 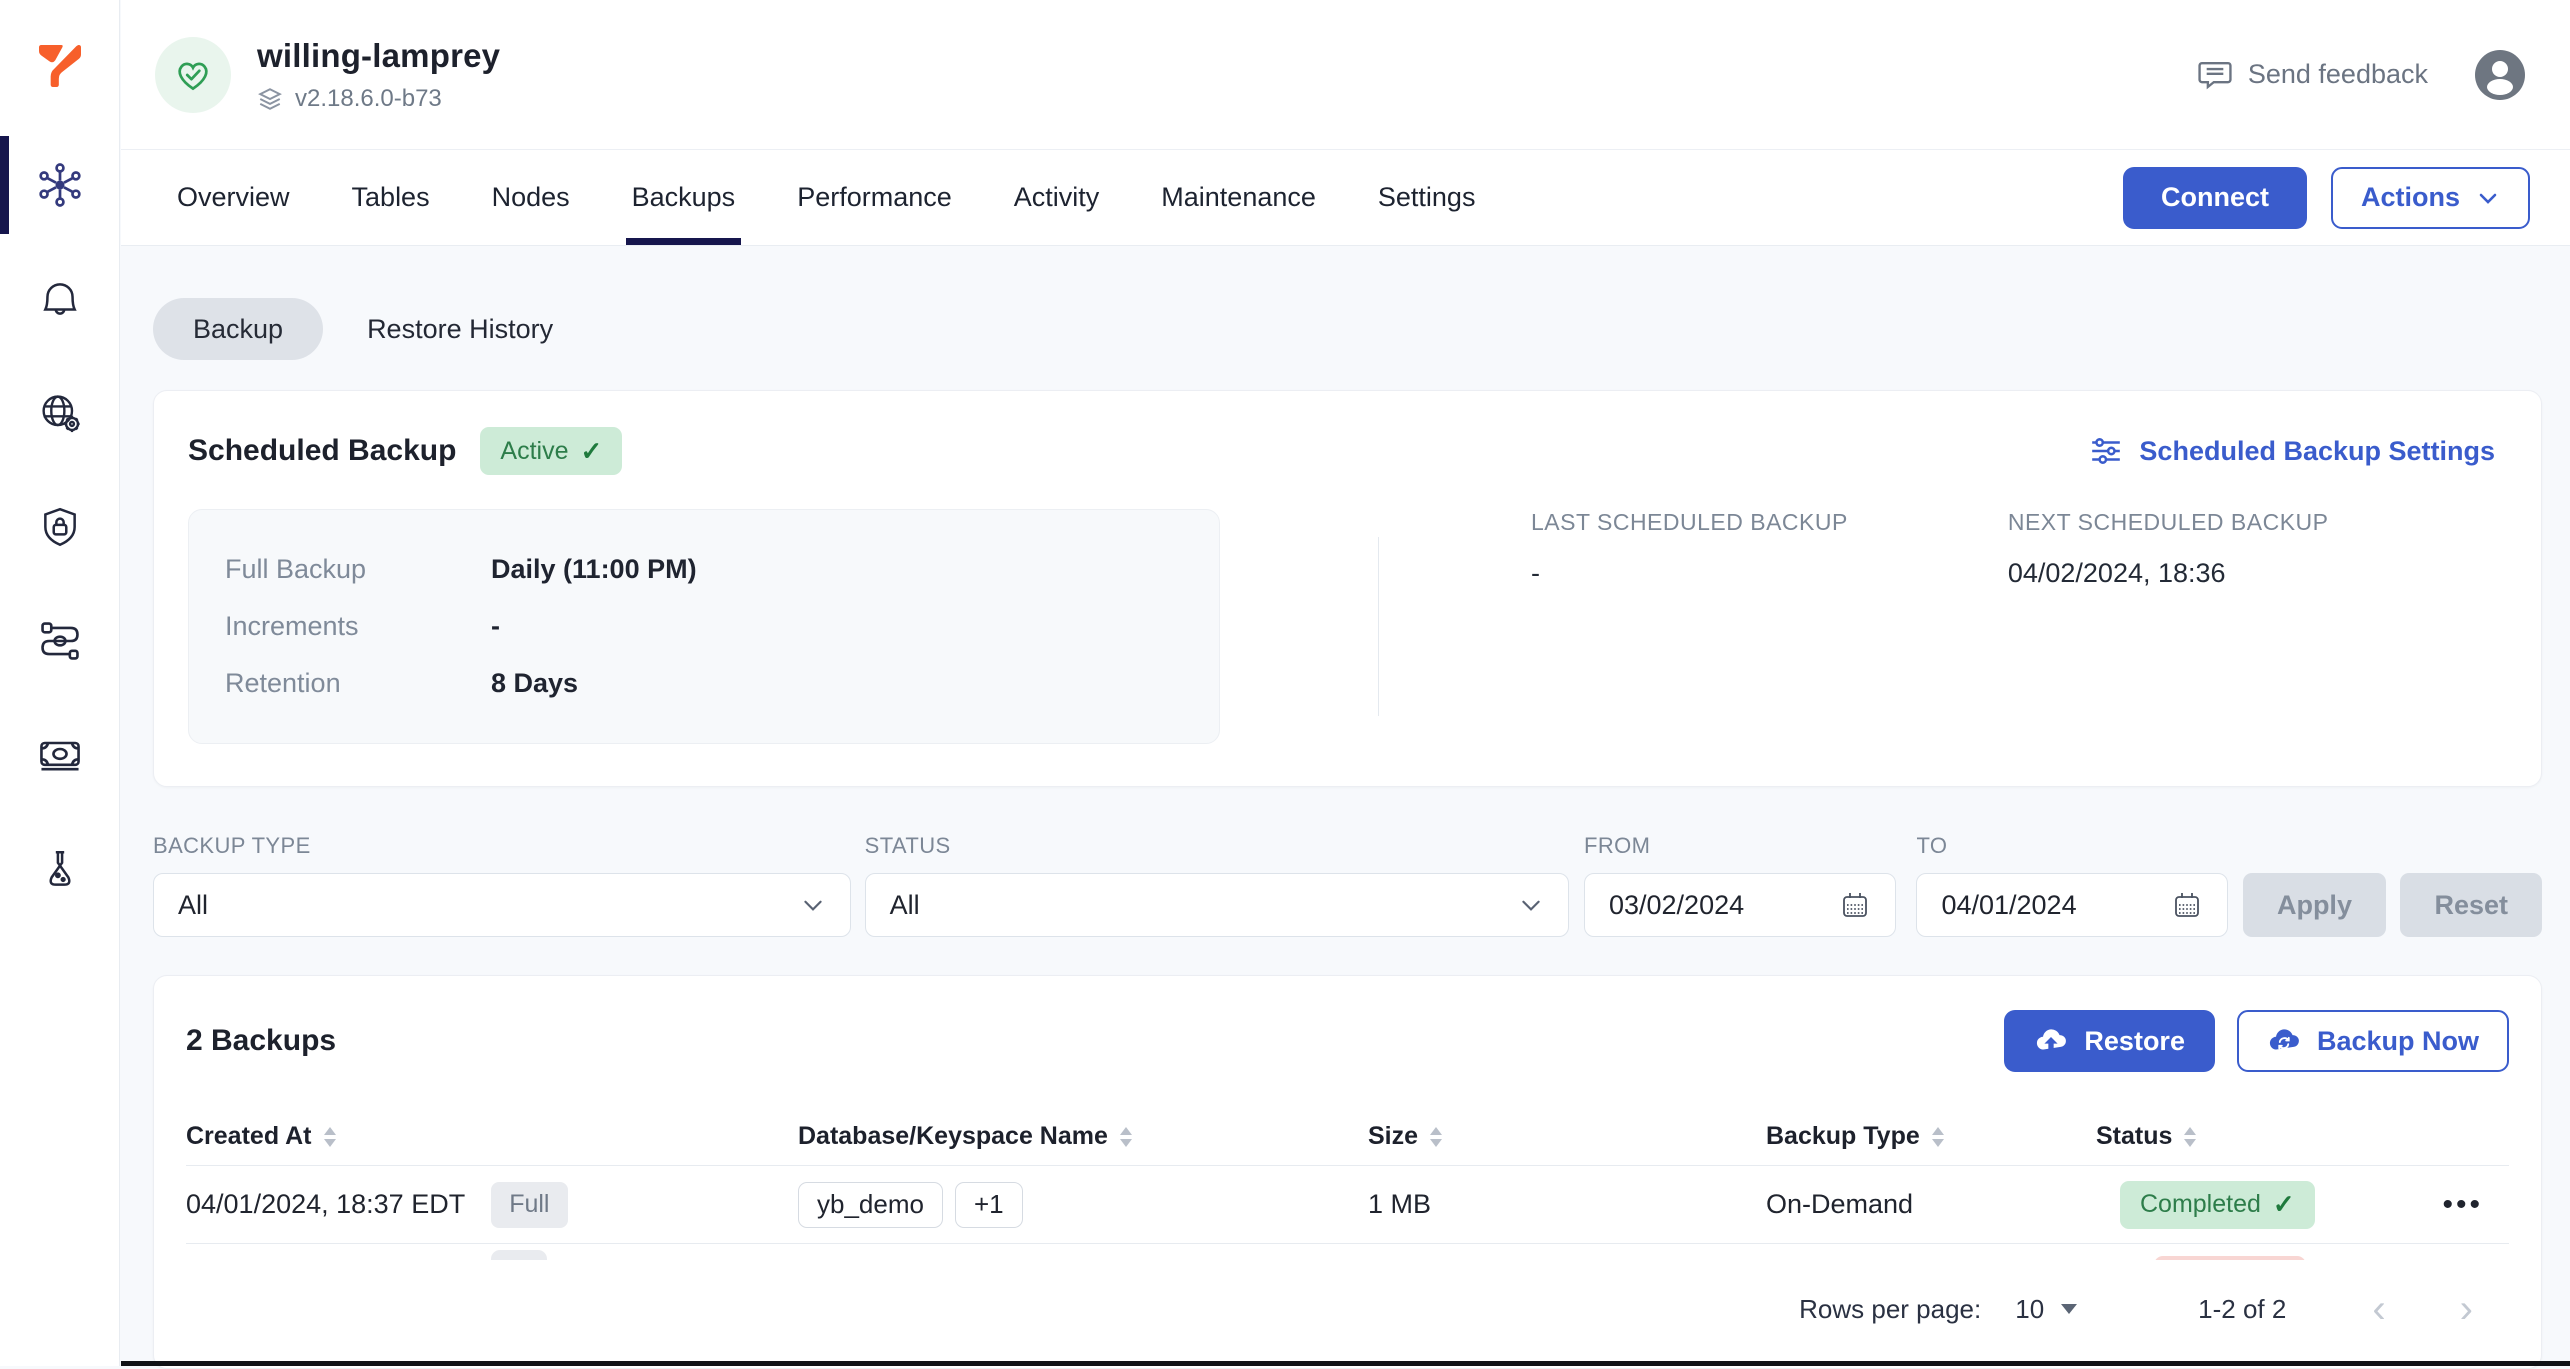 What do you see at coordinates (358, 569) in the screenshot?
I see `full-backup-label: Full Backup` at bounding box center [358, 569].